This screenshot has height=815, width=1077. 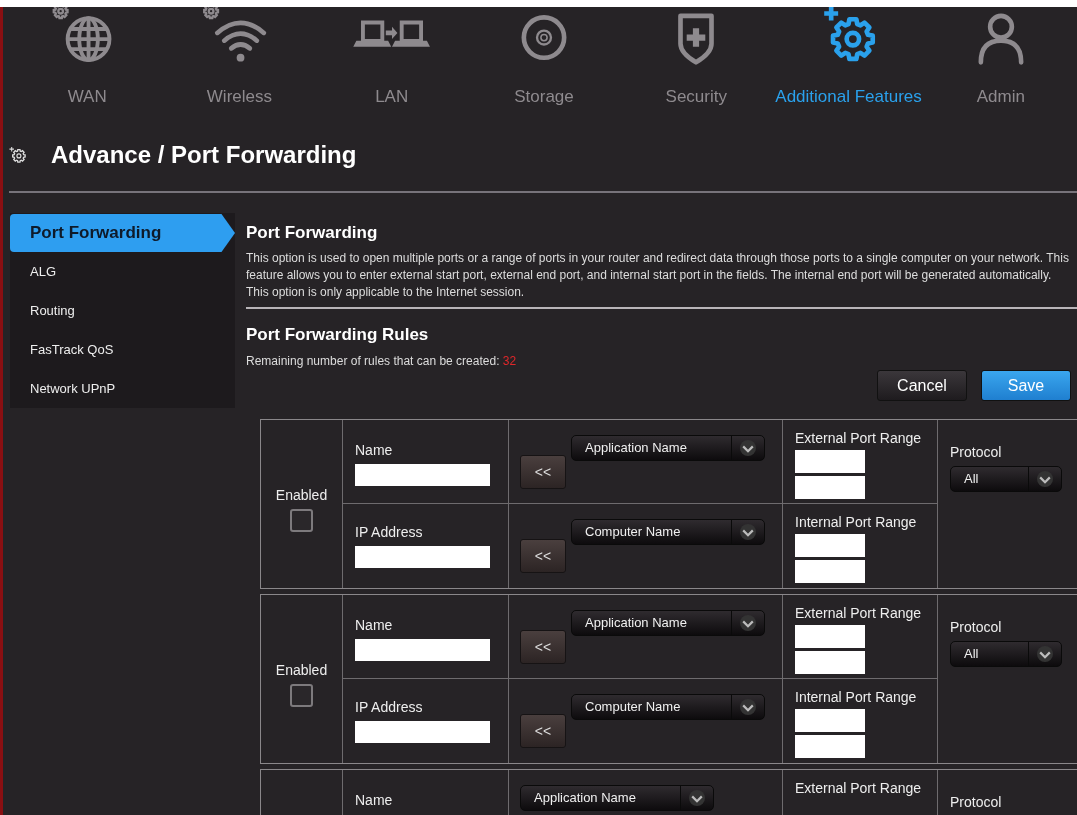 What do you see at coordinates (544, 63) in the screenshot?
I see `nav-tab: Storage` at bounding box center [544, 63].